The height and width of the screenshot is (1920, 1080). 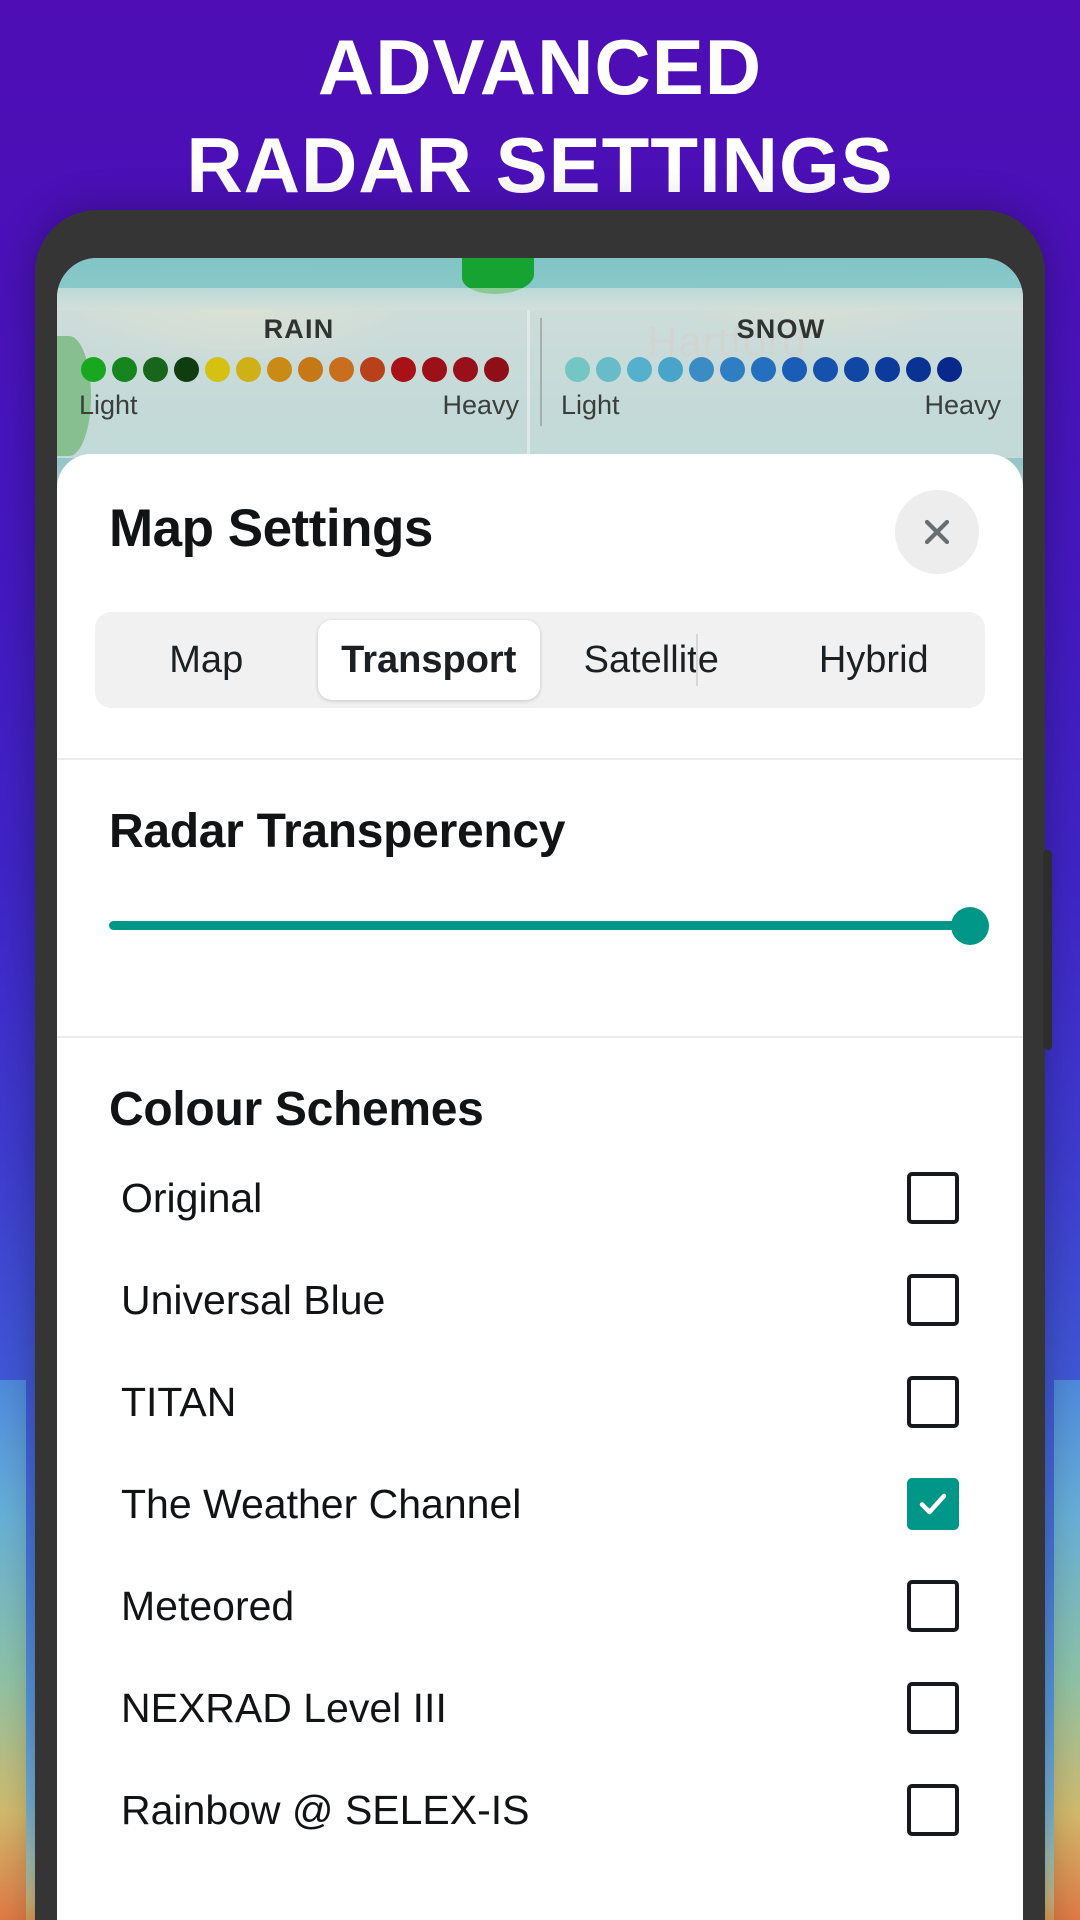 I want to click on background-right-strip, so click(x=1067, y=1650).